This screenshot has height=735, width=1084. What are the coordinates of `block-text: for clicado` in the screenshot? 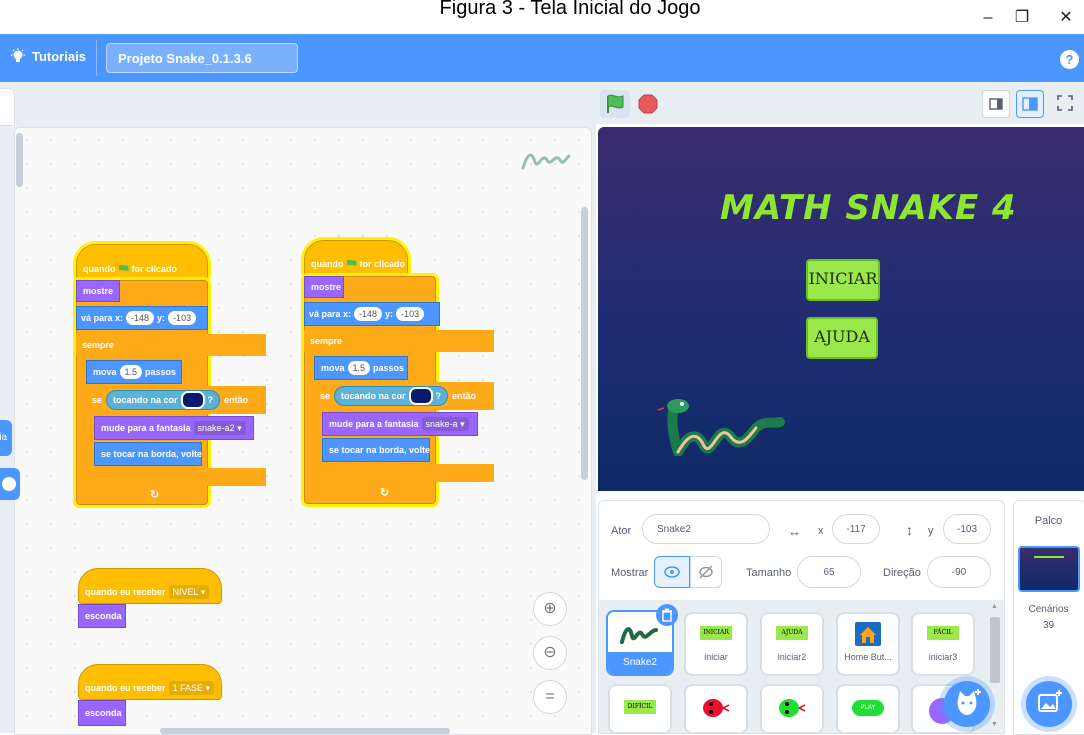 It's located at (382, 264).